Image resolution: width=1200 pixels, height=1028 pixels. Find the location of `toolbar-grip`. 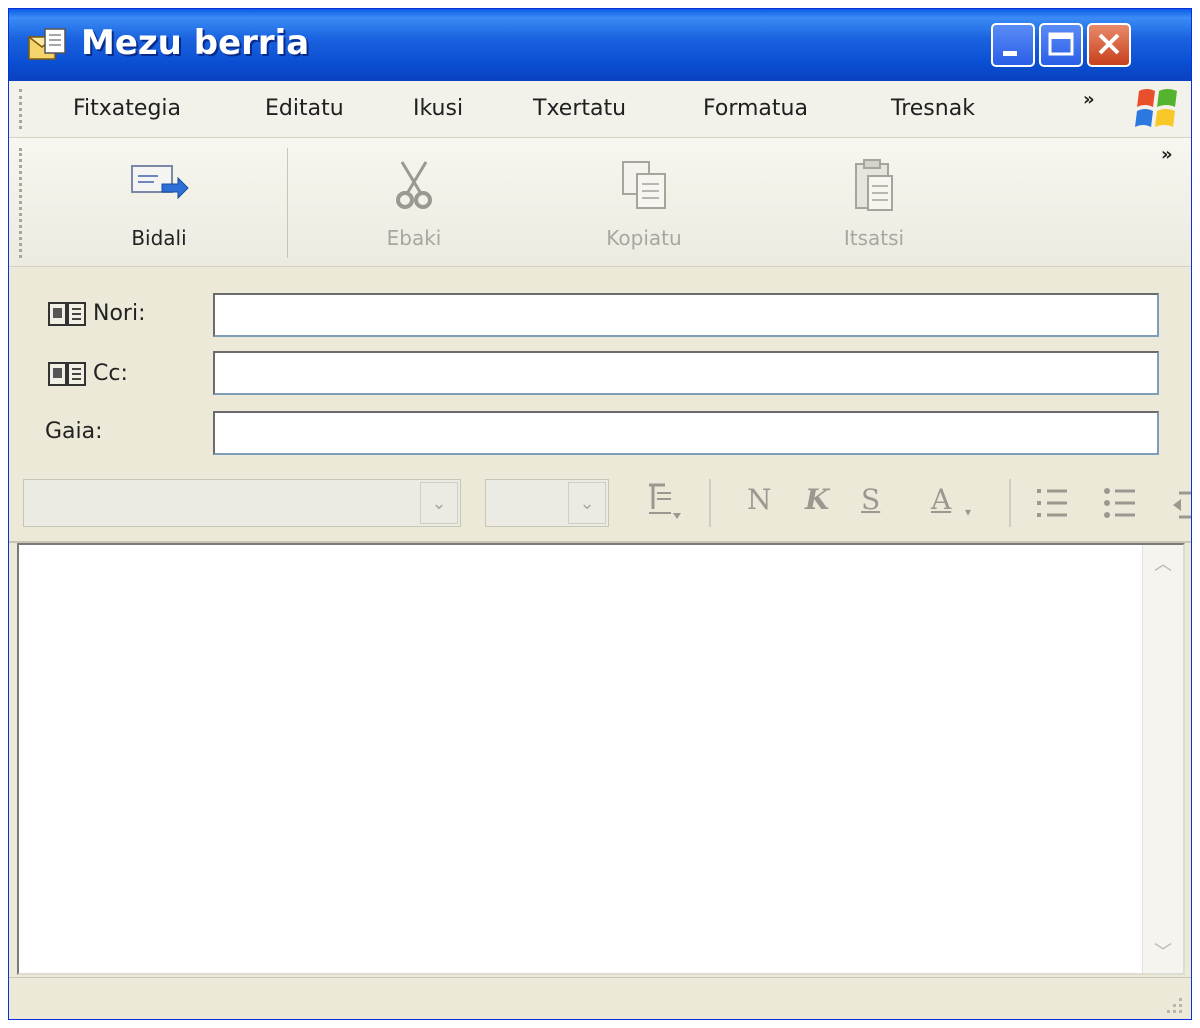

toolbar-grip is located at coordinates (22, 203).